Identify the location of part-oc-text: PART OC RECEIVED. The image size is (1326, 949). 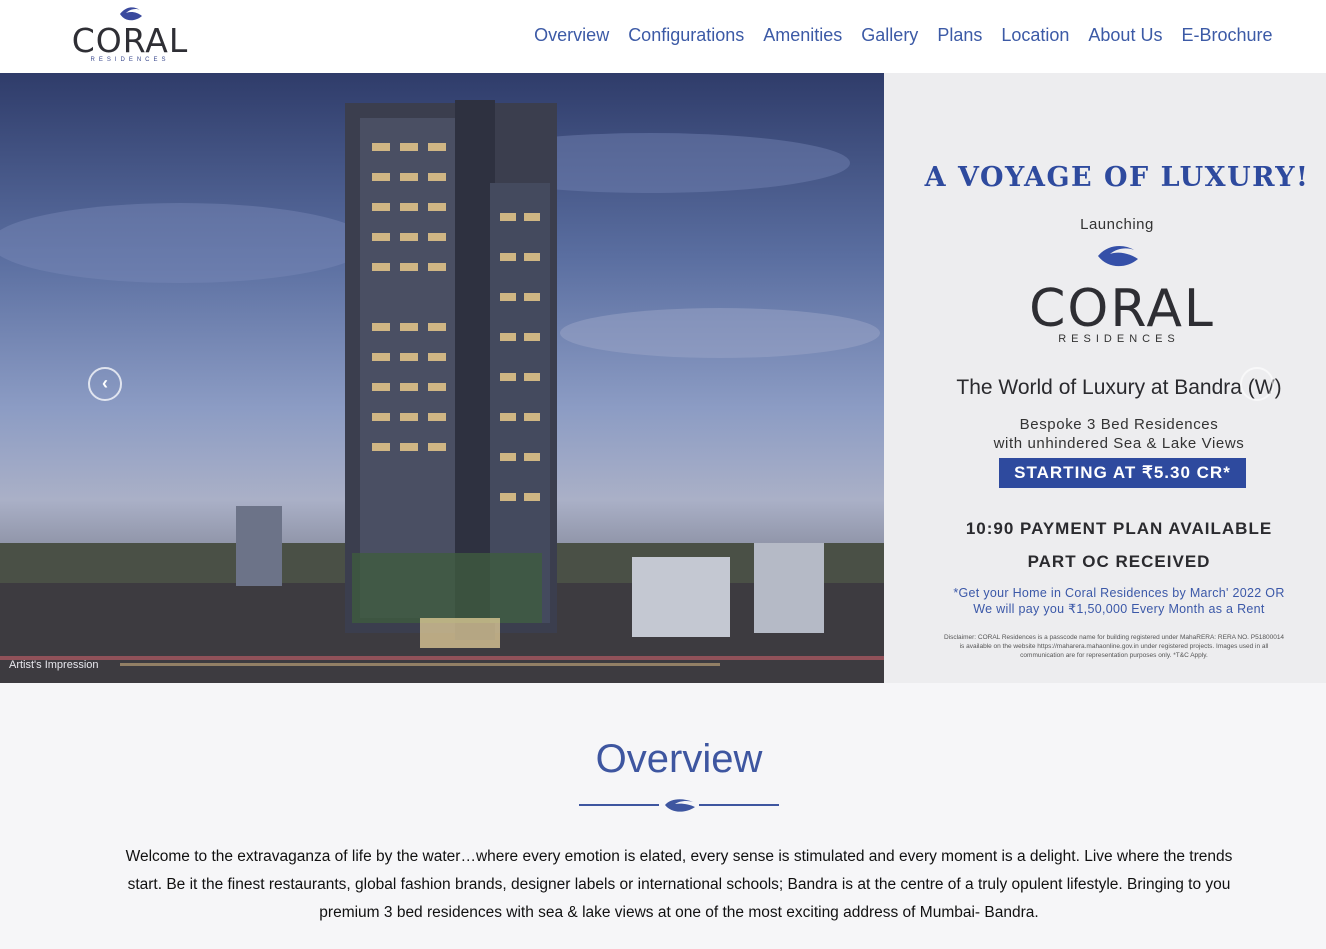
(1119, 561).